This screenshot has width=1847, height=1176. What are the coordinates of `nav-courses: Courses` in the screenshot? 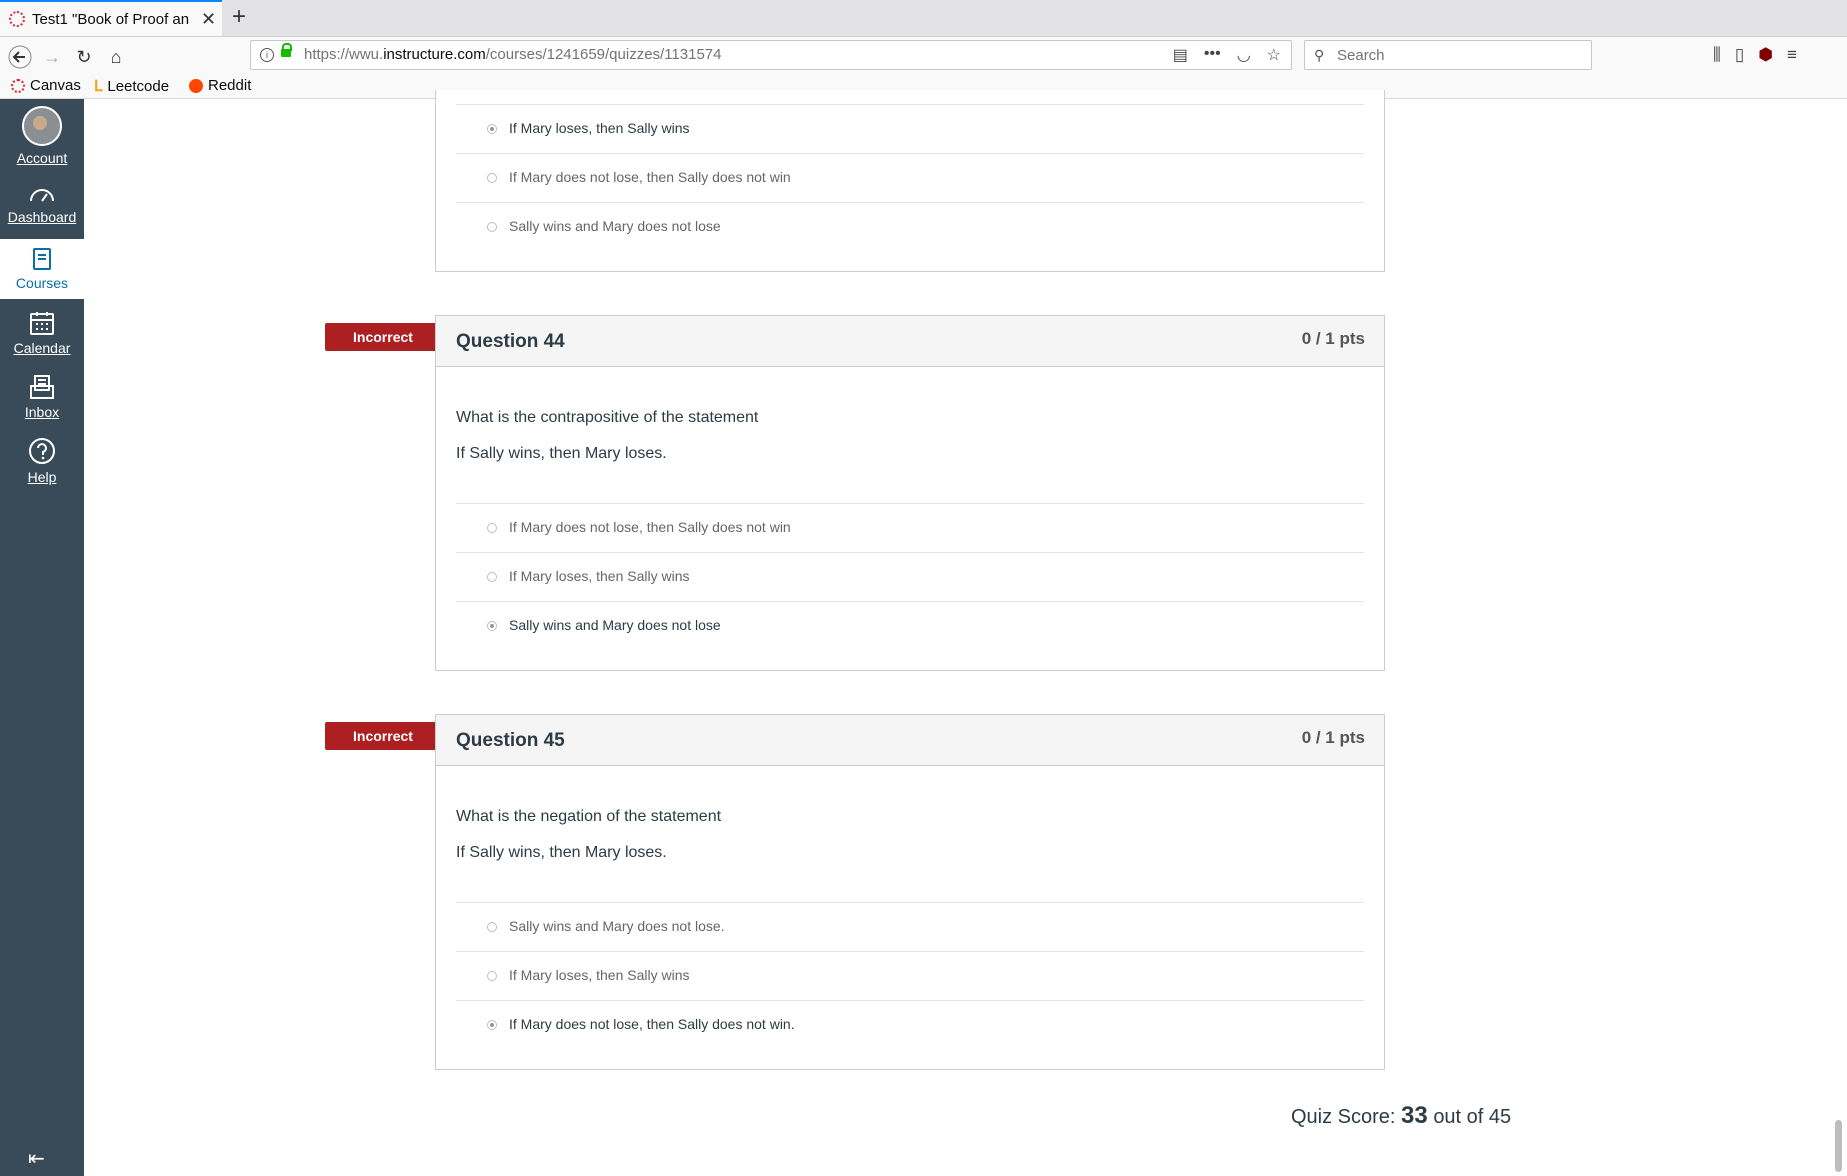 It's located at (42, 269).